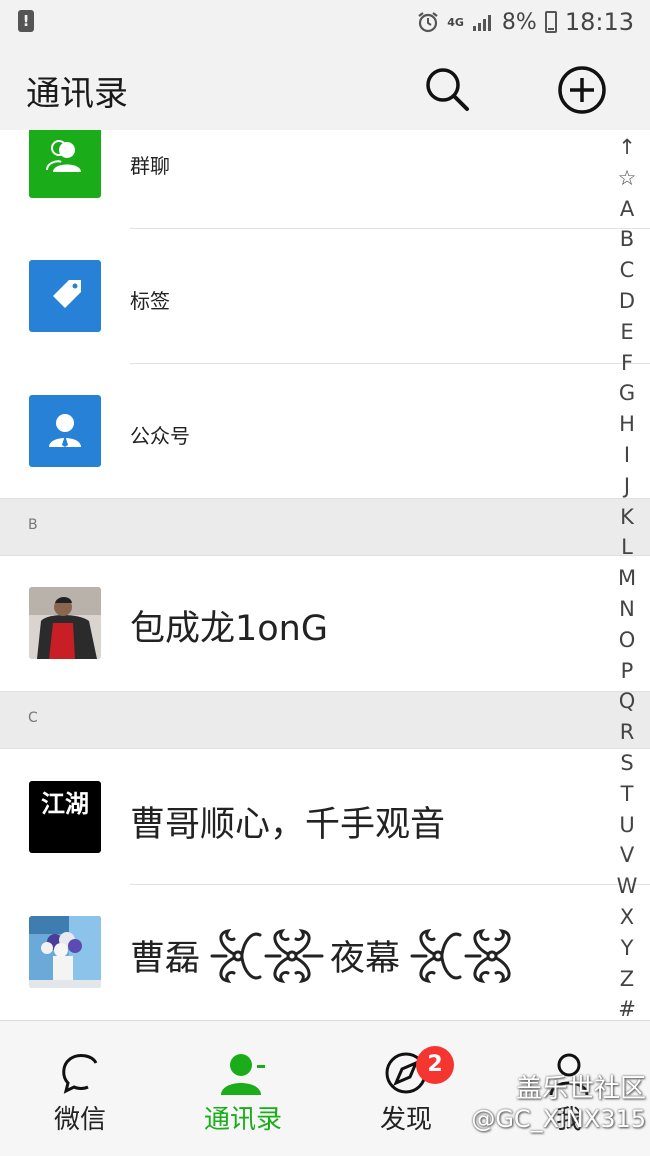 The width and height of the screenshot is (650, 1156). Describe the element at coordinates (627, 640) in the screenshot. I see `index-letter: O` at that location.